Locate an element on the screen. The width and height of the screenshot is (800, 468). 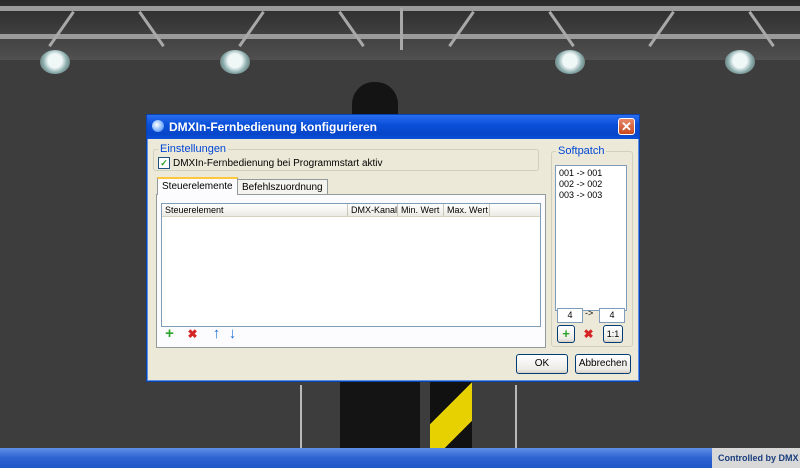
move-down-button: ↓ is located at coordinates (232, 334).